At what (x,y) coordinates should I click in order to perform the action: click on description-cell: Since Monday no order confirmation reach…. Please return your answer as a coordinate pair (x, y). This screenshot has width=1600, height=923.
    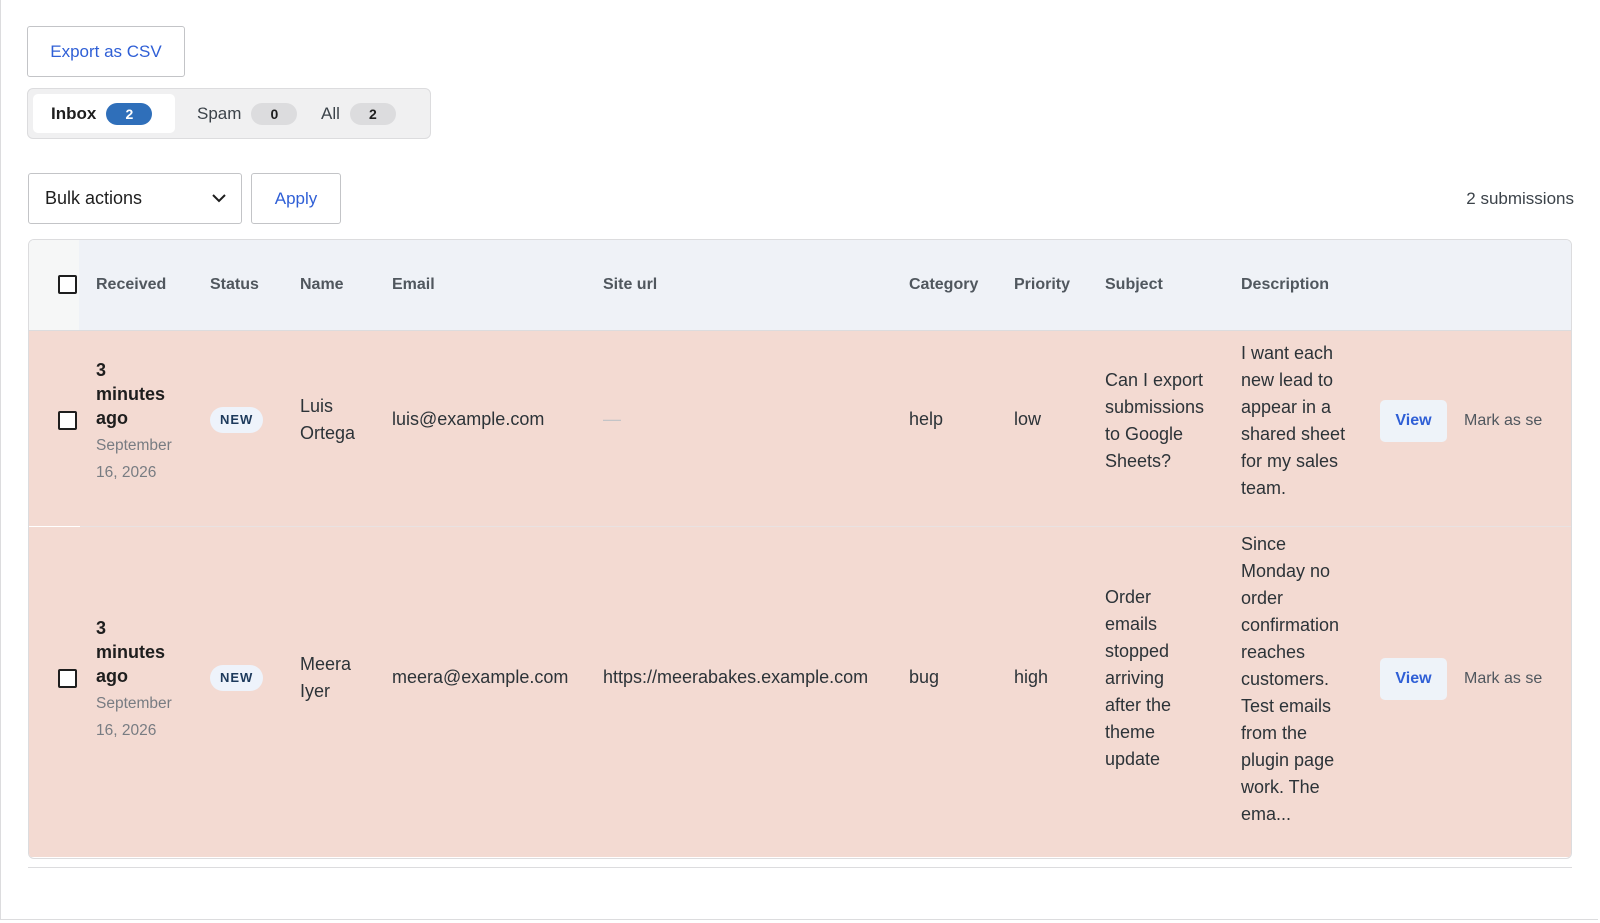
    Looking at the image, I should click on (1290, 679).